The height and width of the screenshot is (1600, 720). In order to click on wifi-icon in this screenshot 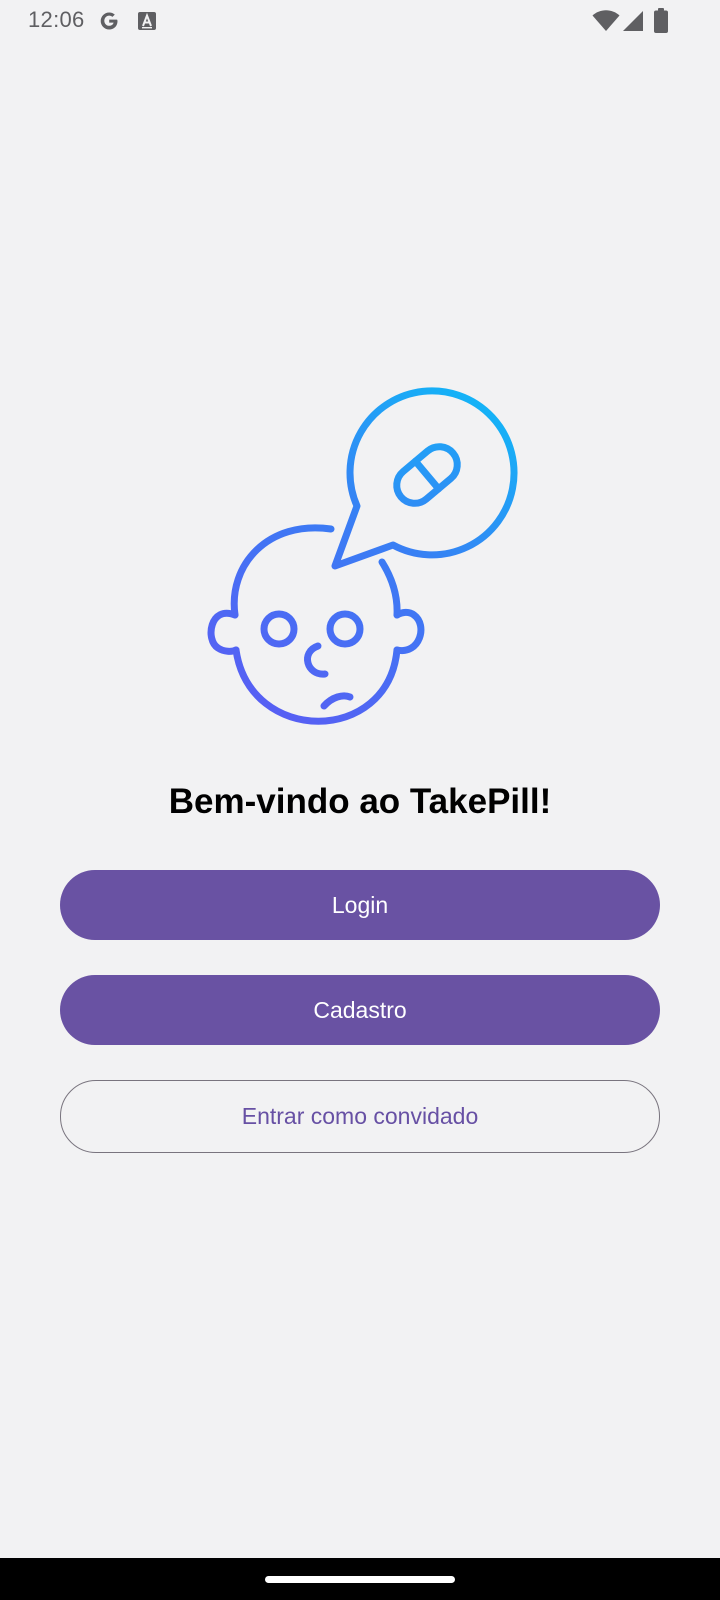, I will do `click(606, 20)`.